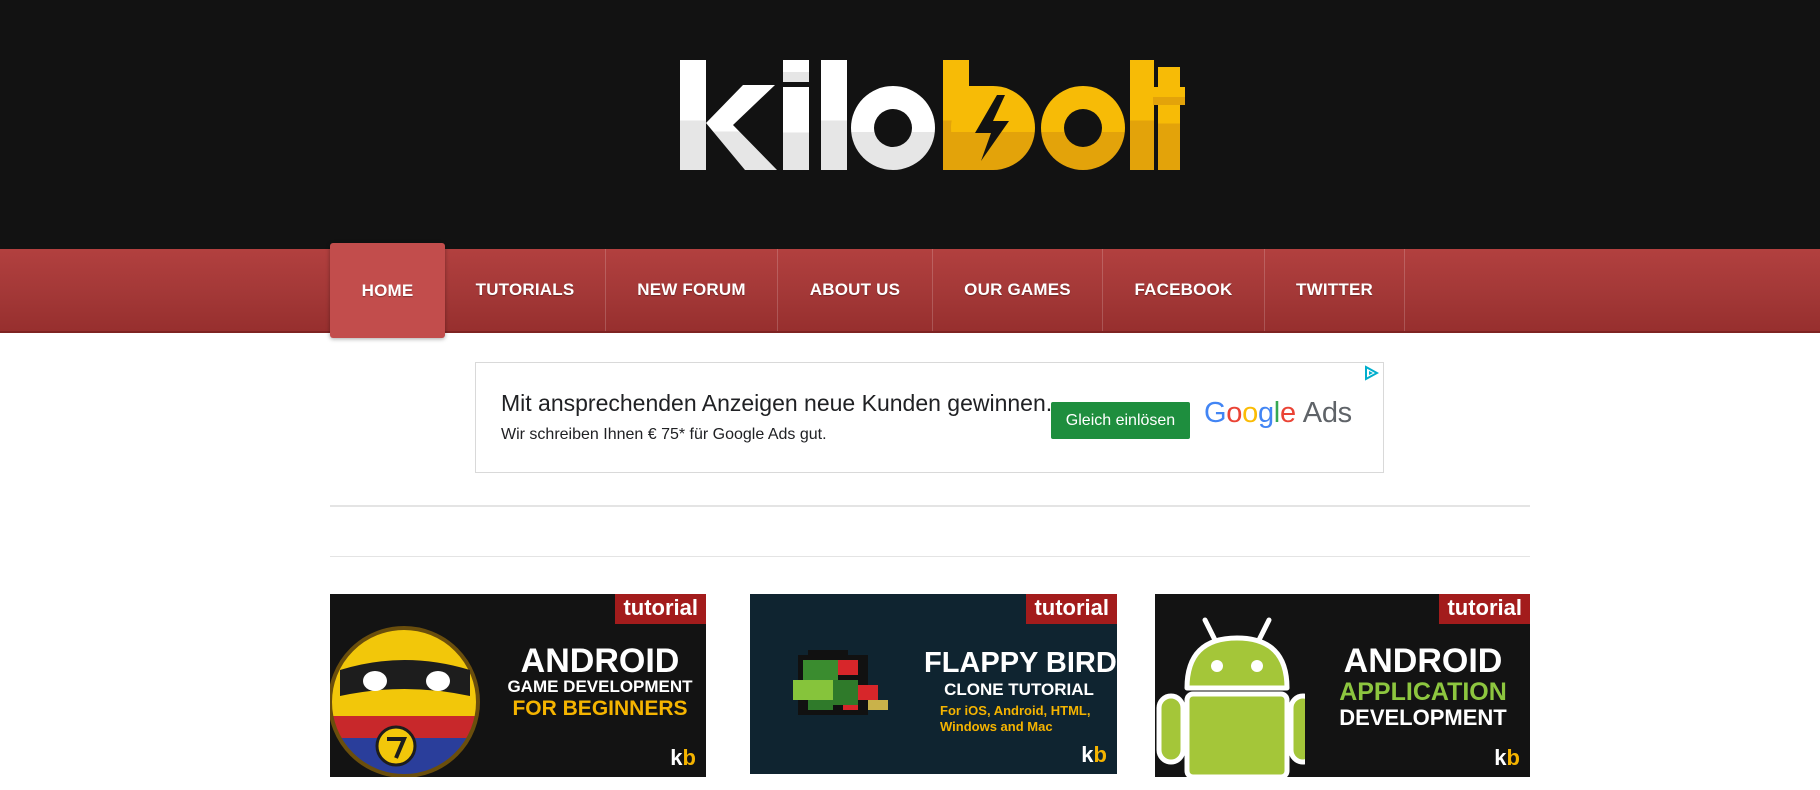 The width and height of the screenshot is (1820, 790). I want to click on nav-item-home: HOME, so click(387, 290).